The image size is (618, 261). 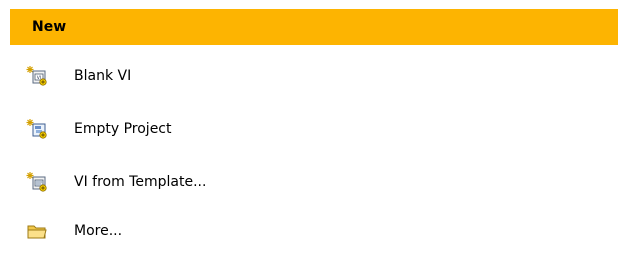 What do you see at coordinates (222, 75) in the screenshot?
I see `blank-vi-link: VI Blank VI` at bounding box center [222, 75].